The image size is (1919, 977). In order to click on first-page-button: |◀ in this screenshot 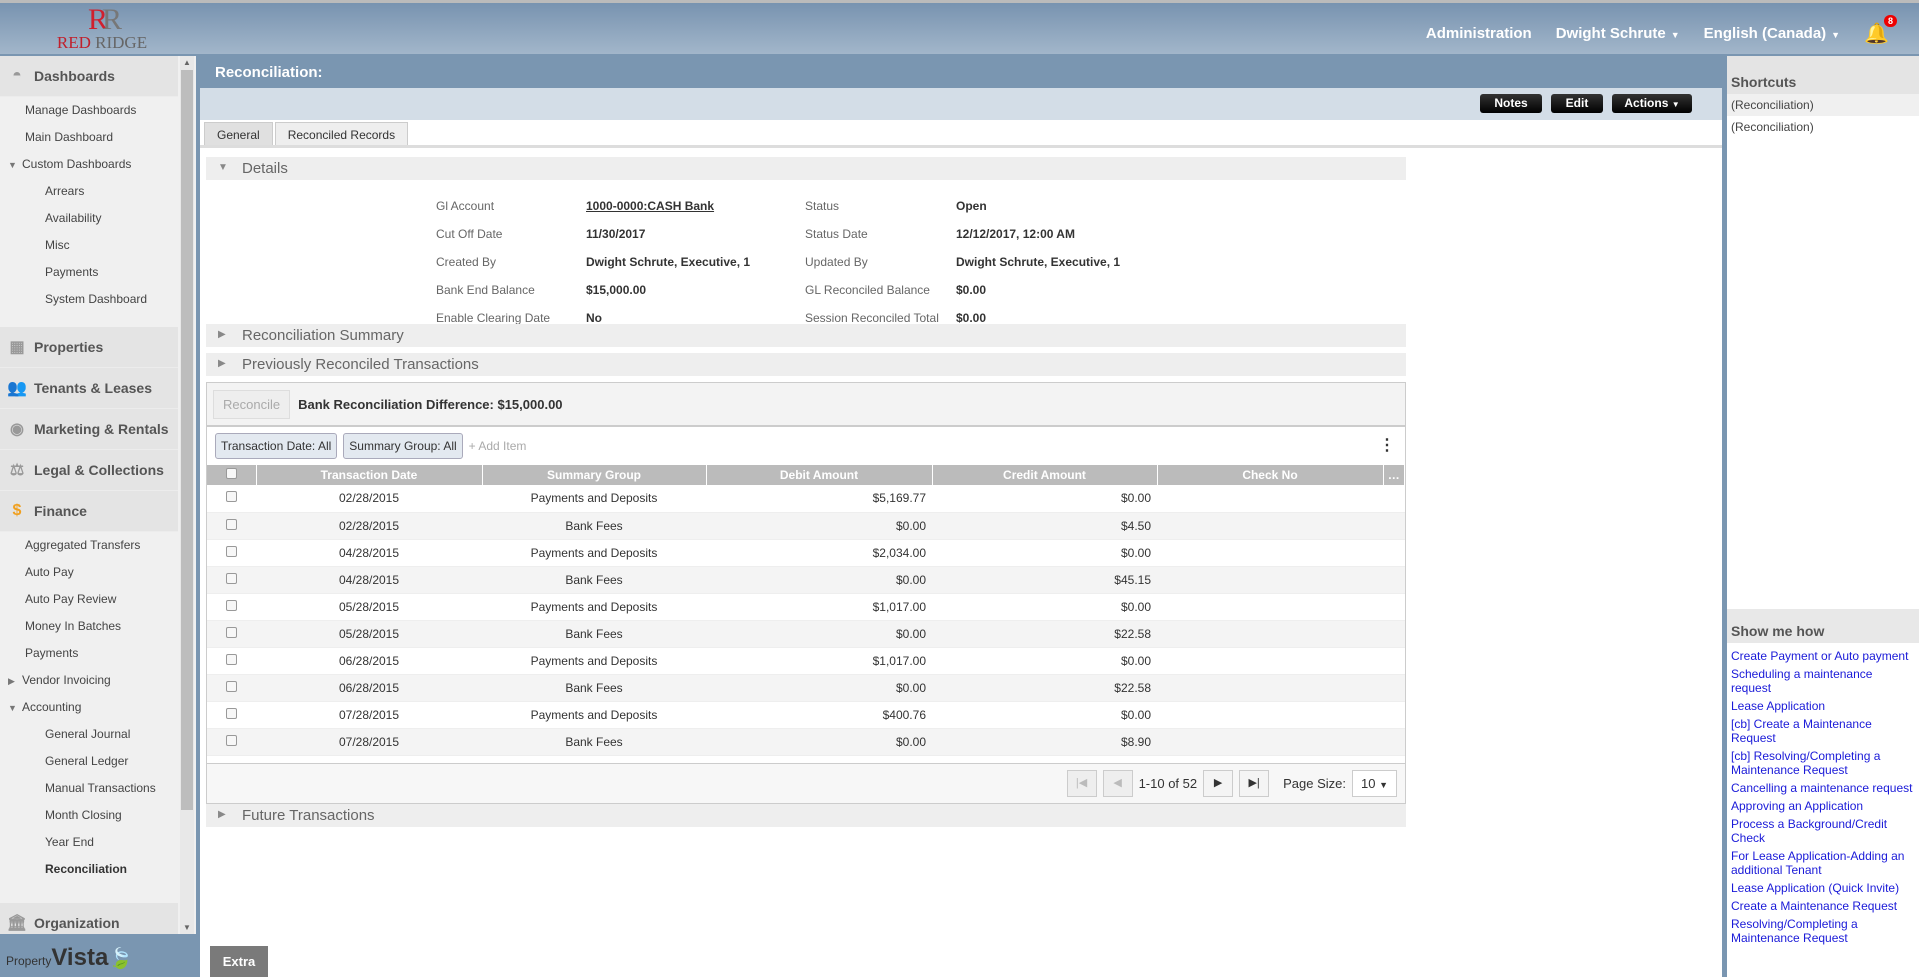, I will do `click(1081, 783)`.